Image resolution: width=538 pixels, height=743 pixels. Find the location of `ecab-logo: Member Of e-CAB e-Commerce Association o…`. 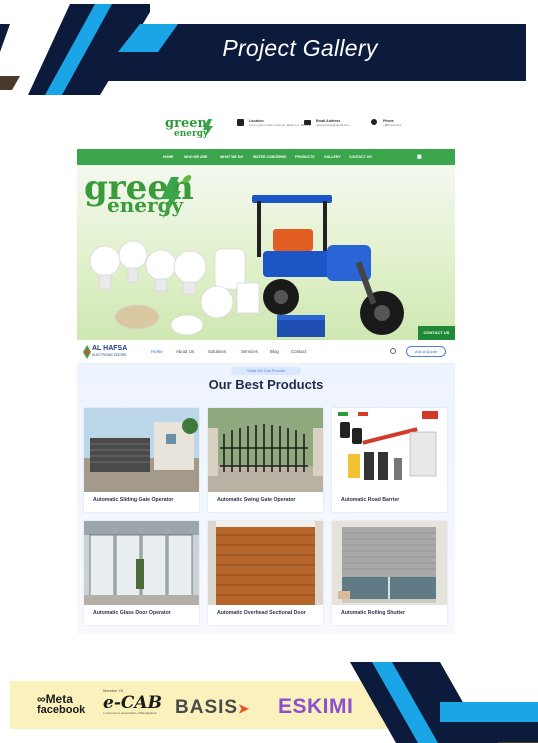

ecab-logo: Member Of e-CAB e-Commerce Association o… is located at coordinates (132, 701).